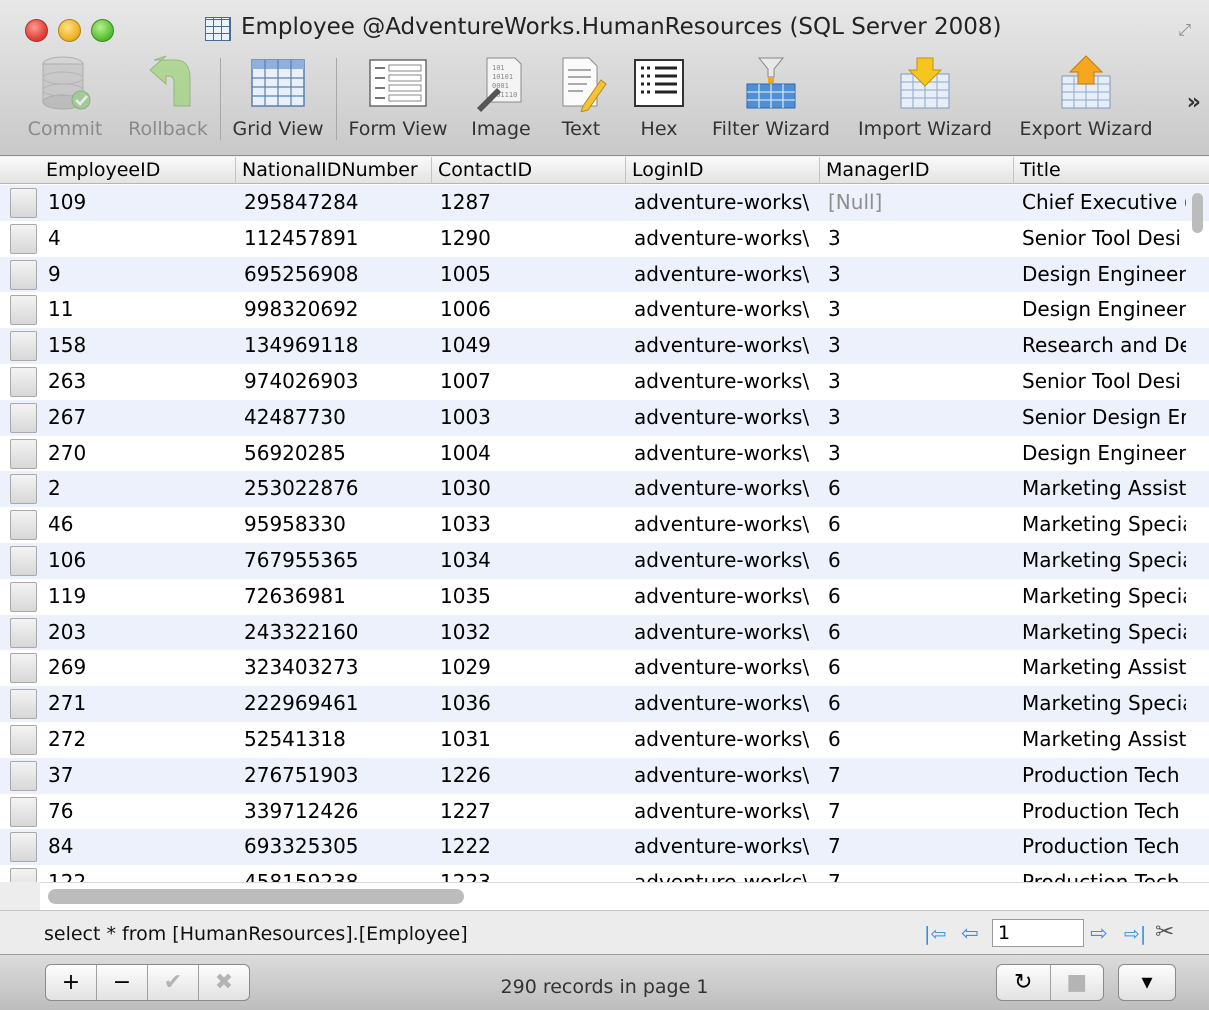  What do you see at coordinates (529, 704) in the screenshot?
I see `cell-contactid: 1036` at bounding box center [529, 704].